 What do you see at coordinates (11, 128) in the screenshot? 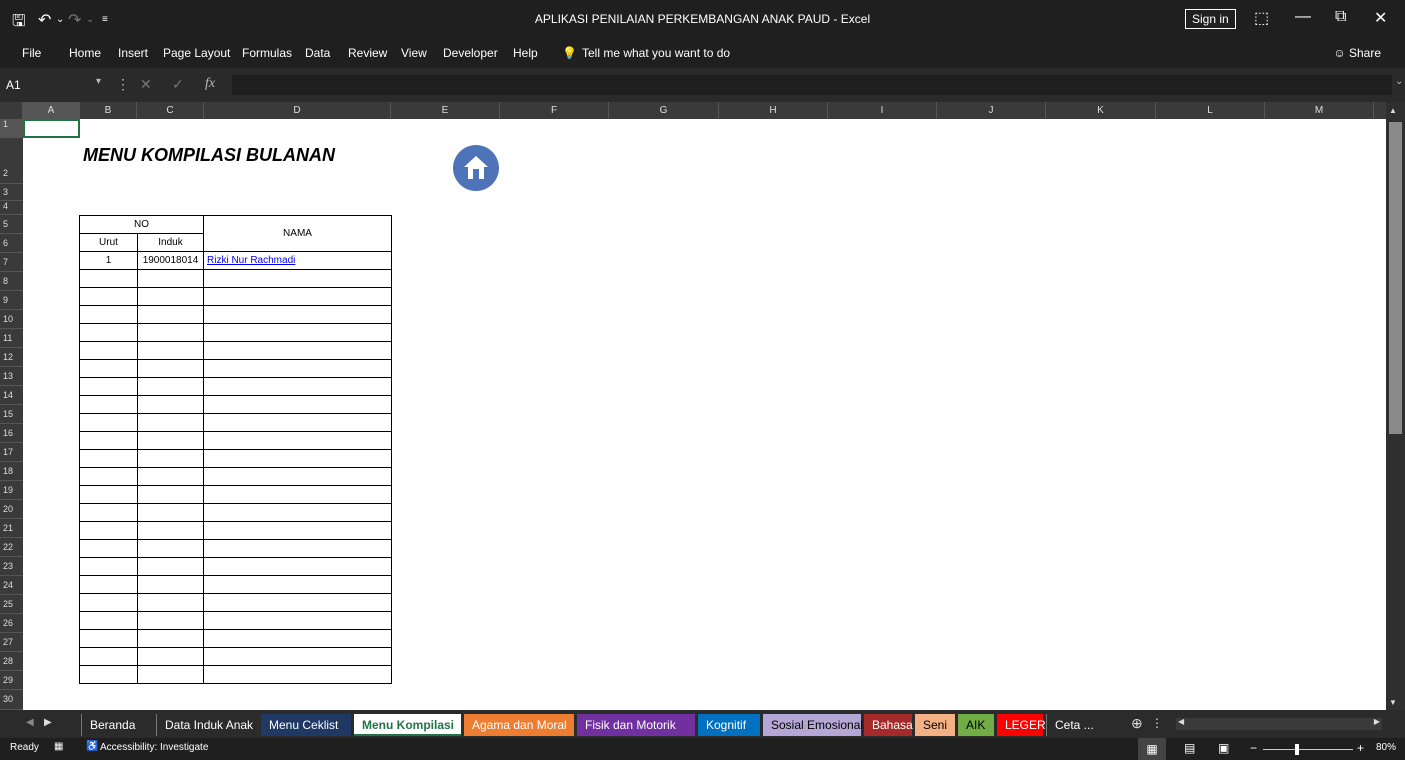
I see `row-header: 1` at bounding box center [11, 128].